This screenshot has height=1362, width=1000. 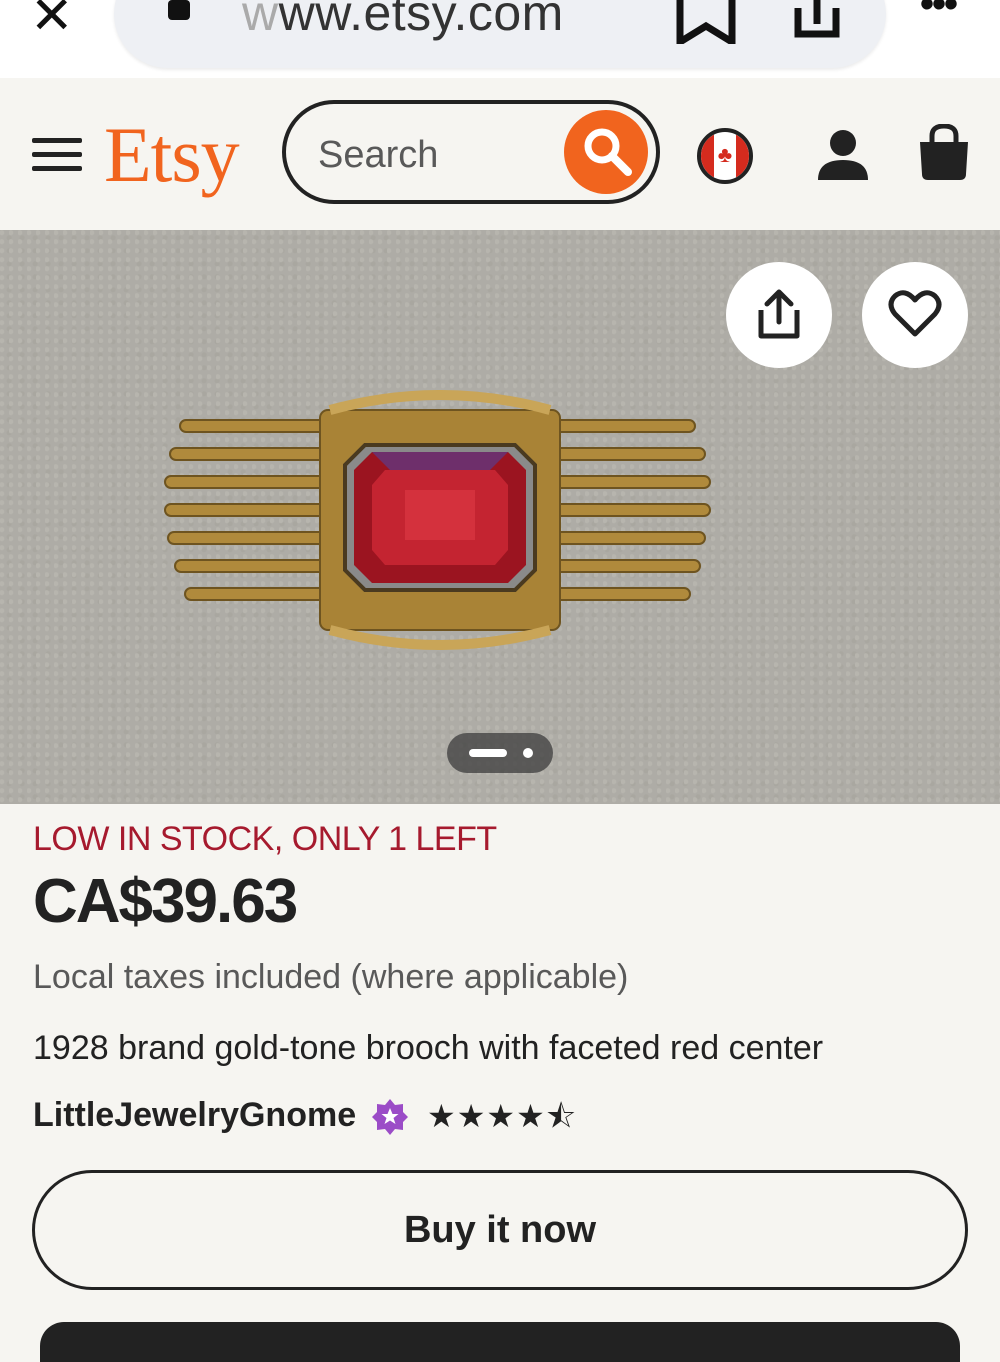 I want to click on heart-icon, so click(x=915, y=313).